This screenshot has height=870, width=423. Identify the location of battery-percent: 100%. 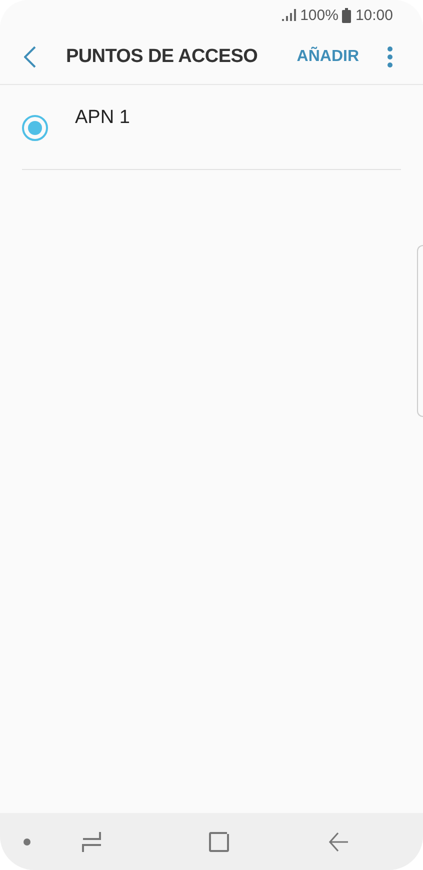
(319, 15).